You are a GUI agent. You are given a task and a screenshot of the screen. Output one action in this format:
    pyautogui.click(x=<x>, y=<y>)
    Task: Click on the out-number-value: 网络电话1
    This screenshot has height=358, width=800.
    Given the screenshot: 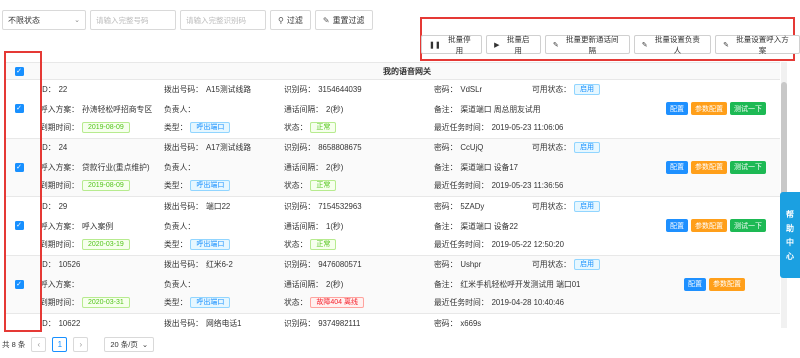 What is the action you would take?
    pyautogui.click(x=223, y=323)
    